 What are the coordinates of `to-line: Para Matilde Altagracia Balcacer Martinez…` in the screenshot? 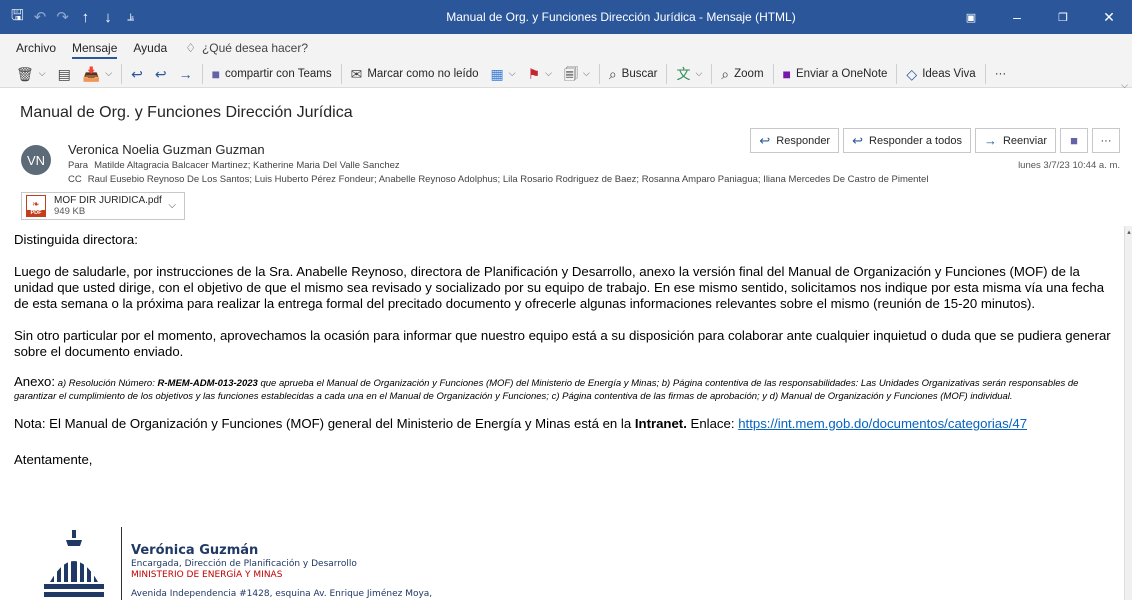 It's located at (234, 165).